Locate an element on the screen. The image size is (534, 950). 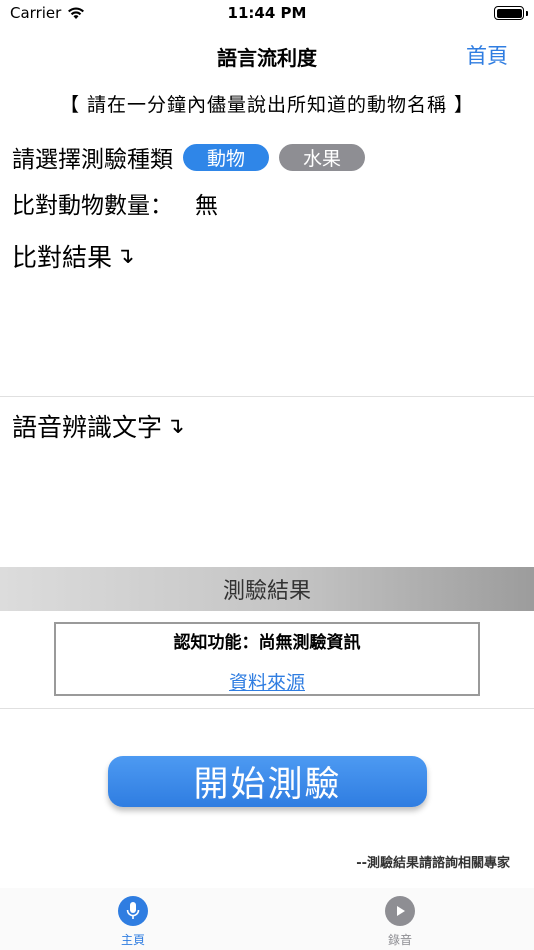
disclaimer-text: --測驗結果請諮詢相關專家 is located at coordinates (433, 863).